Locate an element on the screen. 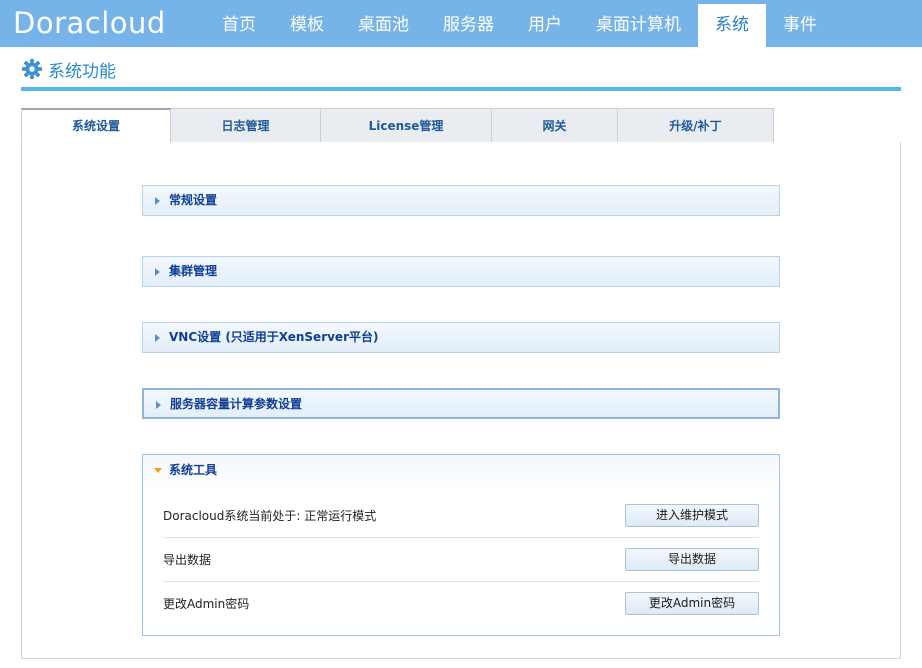 The width and height of the screenshot is (922, 668). app-logo: Doracloud is located at coordinates (89, 23).